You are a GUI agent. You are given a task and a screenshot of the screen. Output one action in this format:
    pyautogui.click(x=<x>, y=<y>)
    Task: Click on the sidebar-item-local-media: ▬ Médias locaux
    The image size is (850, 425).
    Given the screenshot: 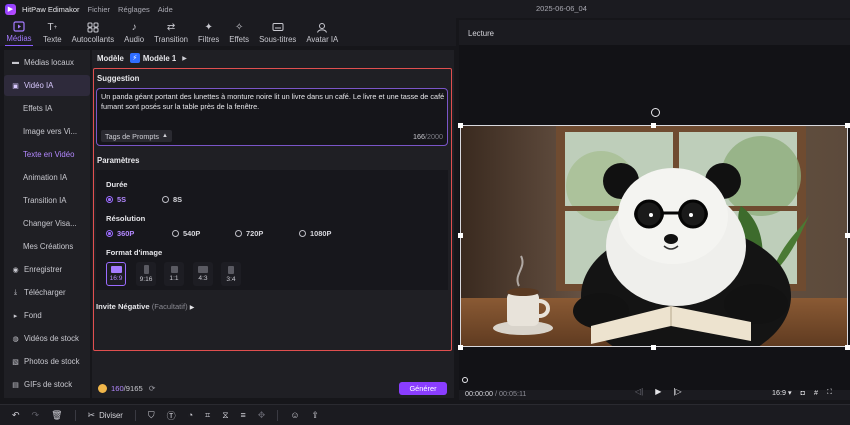 What is the action you would take?
    pyautogui.click(x=47, y=62)
    